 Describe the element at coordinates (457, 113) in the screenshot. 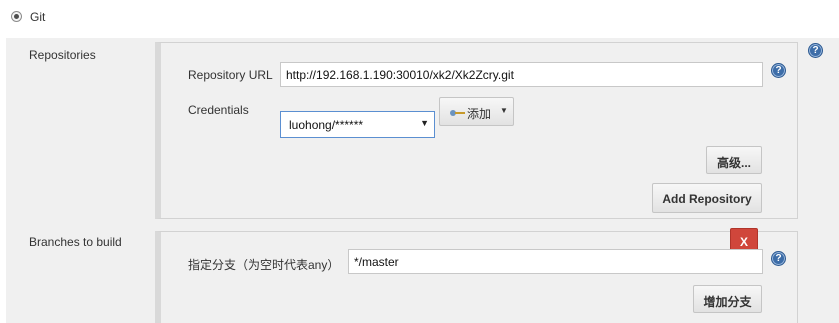

I see `key-icon` at that location.